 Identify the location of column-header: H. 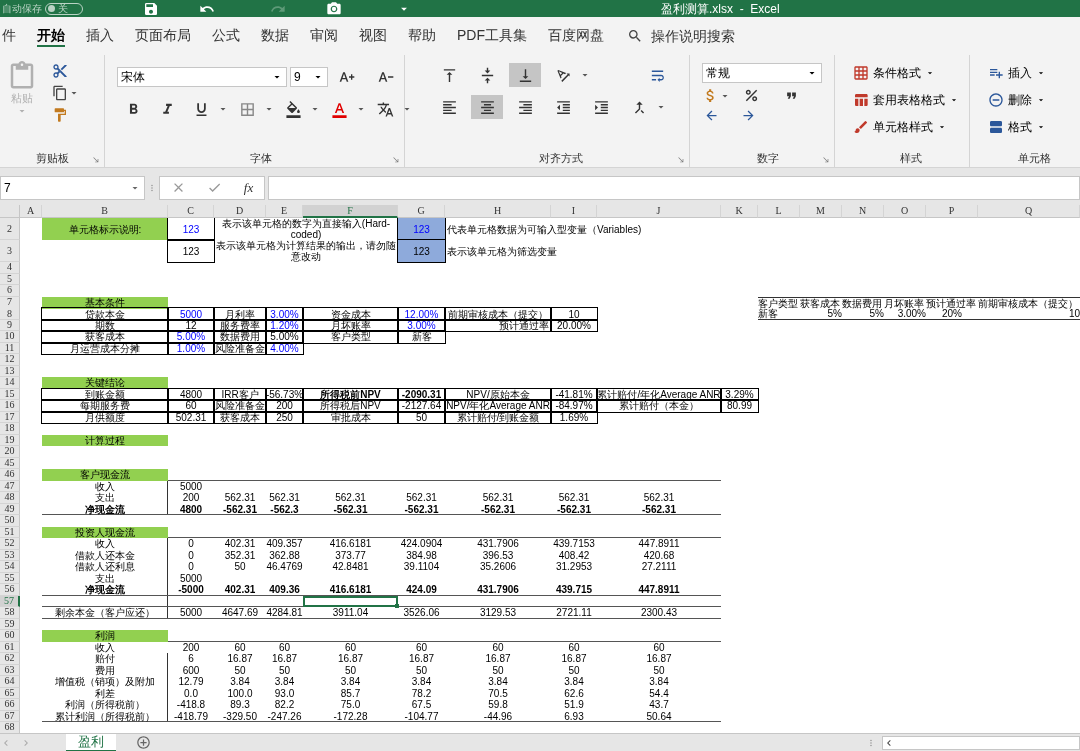
(498, 211).